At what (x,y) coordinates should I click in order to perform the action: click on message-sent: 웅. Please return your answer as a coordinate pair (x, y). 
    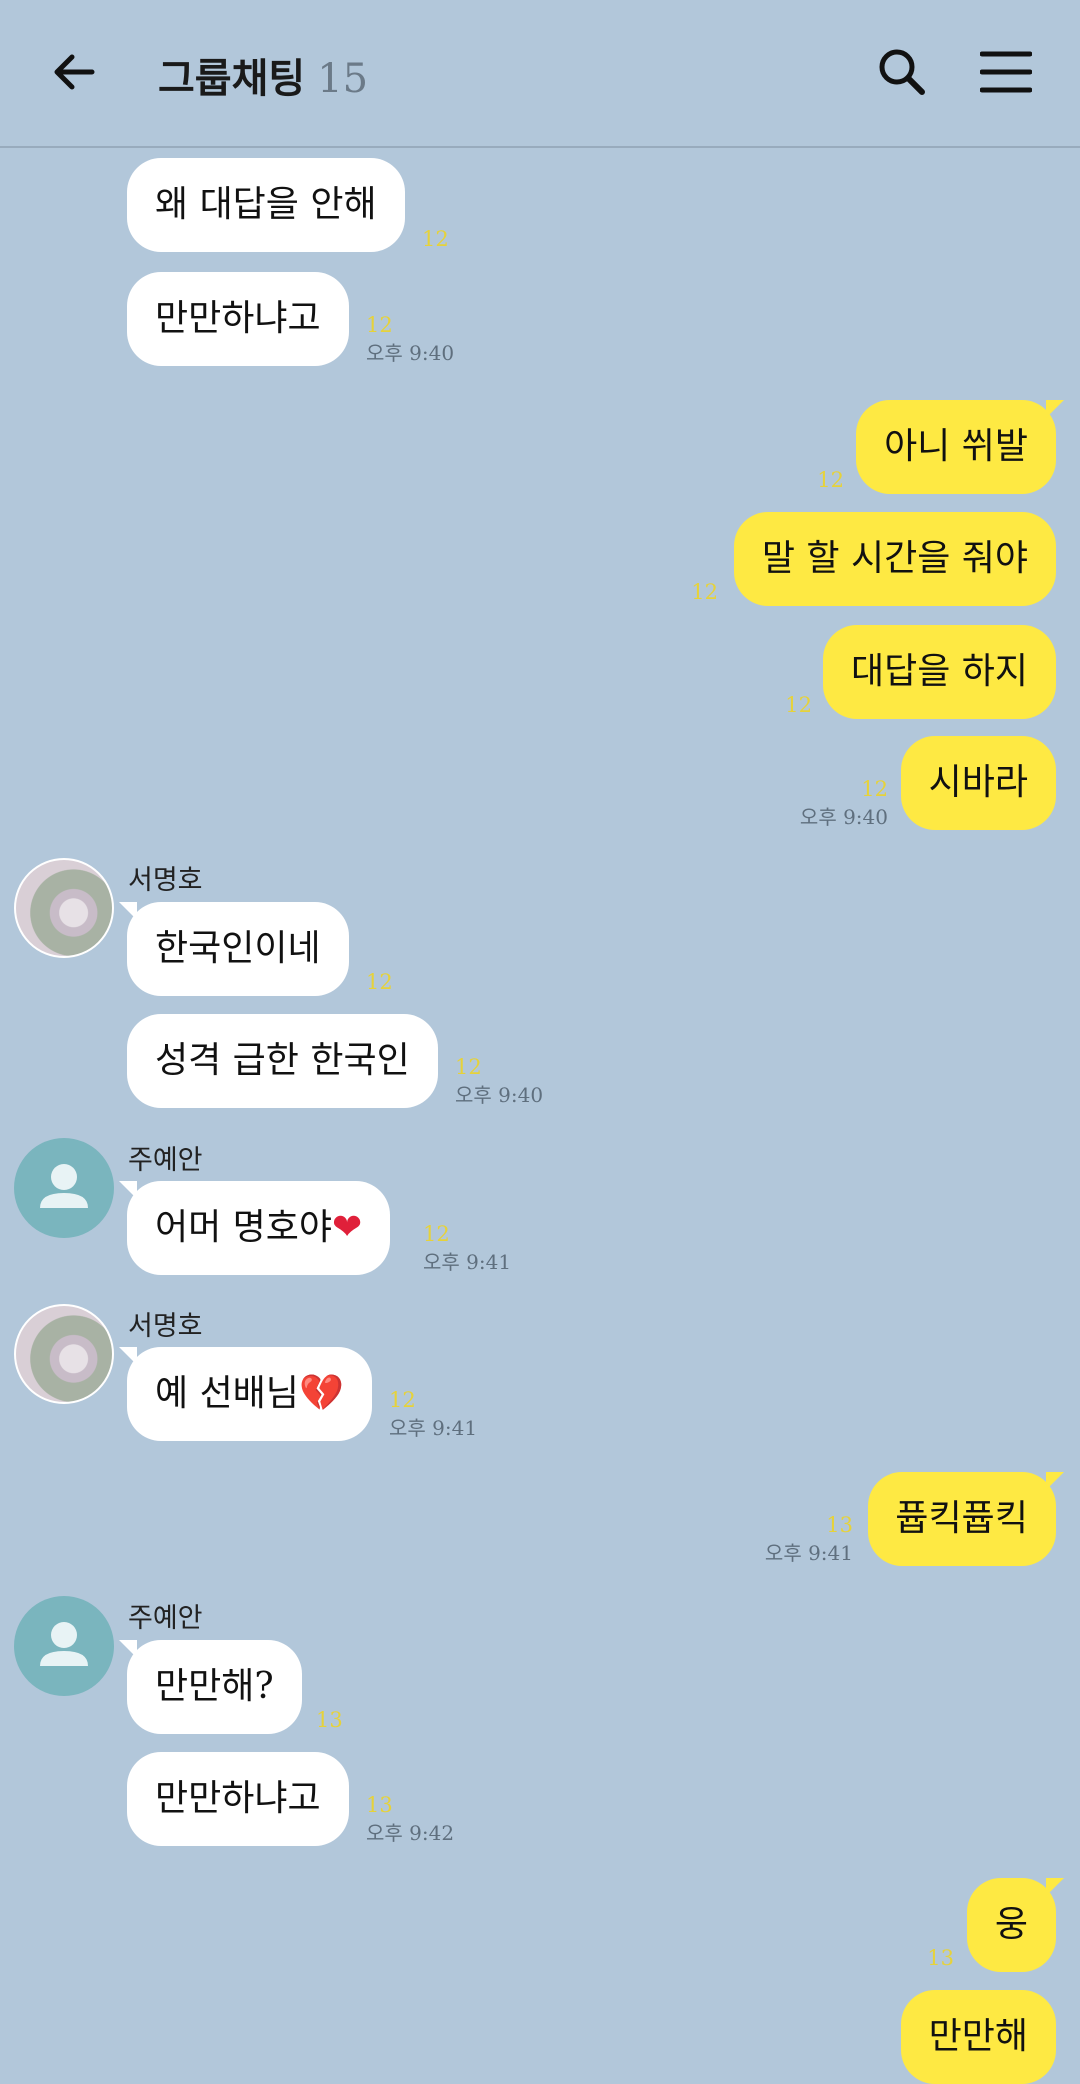
    Looking at the image, I should click on (1015, 1925).